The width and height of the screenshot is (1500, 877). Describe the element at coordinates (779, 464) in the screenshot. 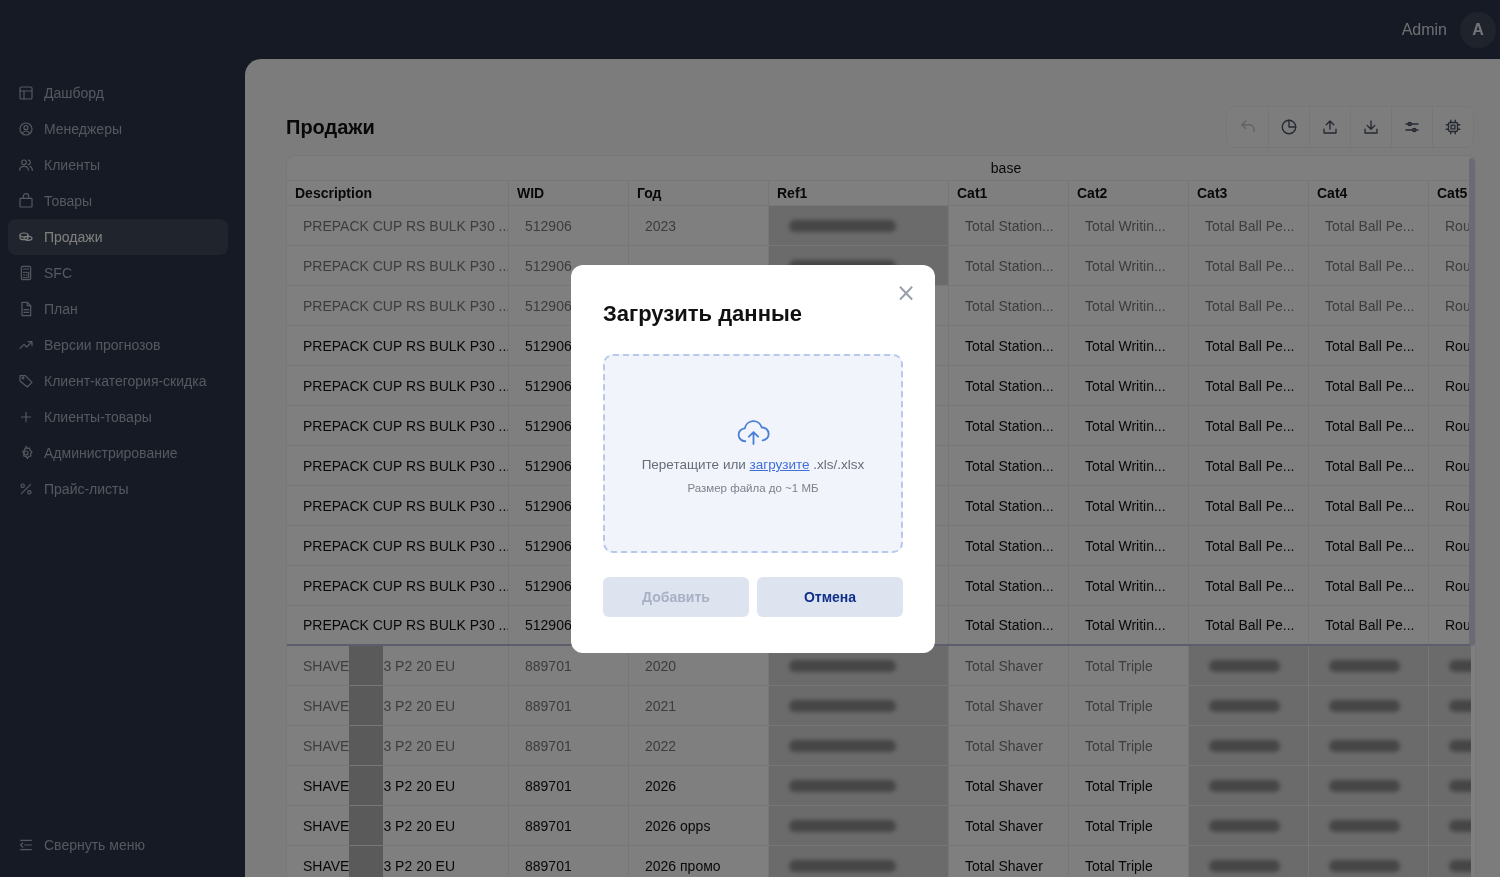

I see `upload-link: загрузите` at that location.